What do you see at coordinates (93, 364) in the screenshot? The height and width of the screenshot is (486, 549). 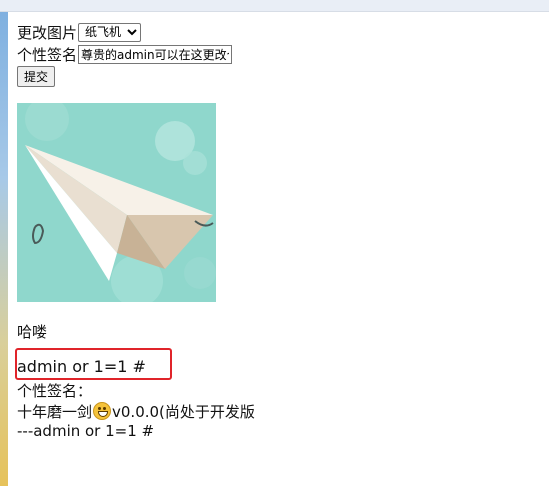 I see `highlight-box` at bounding box center [93, 364].